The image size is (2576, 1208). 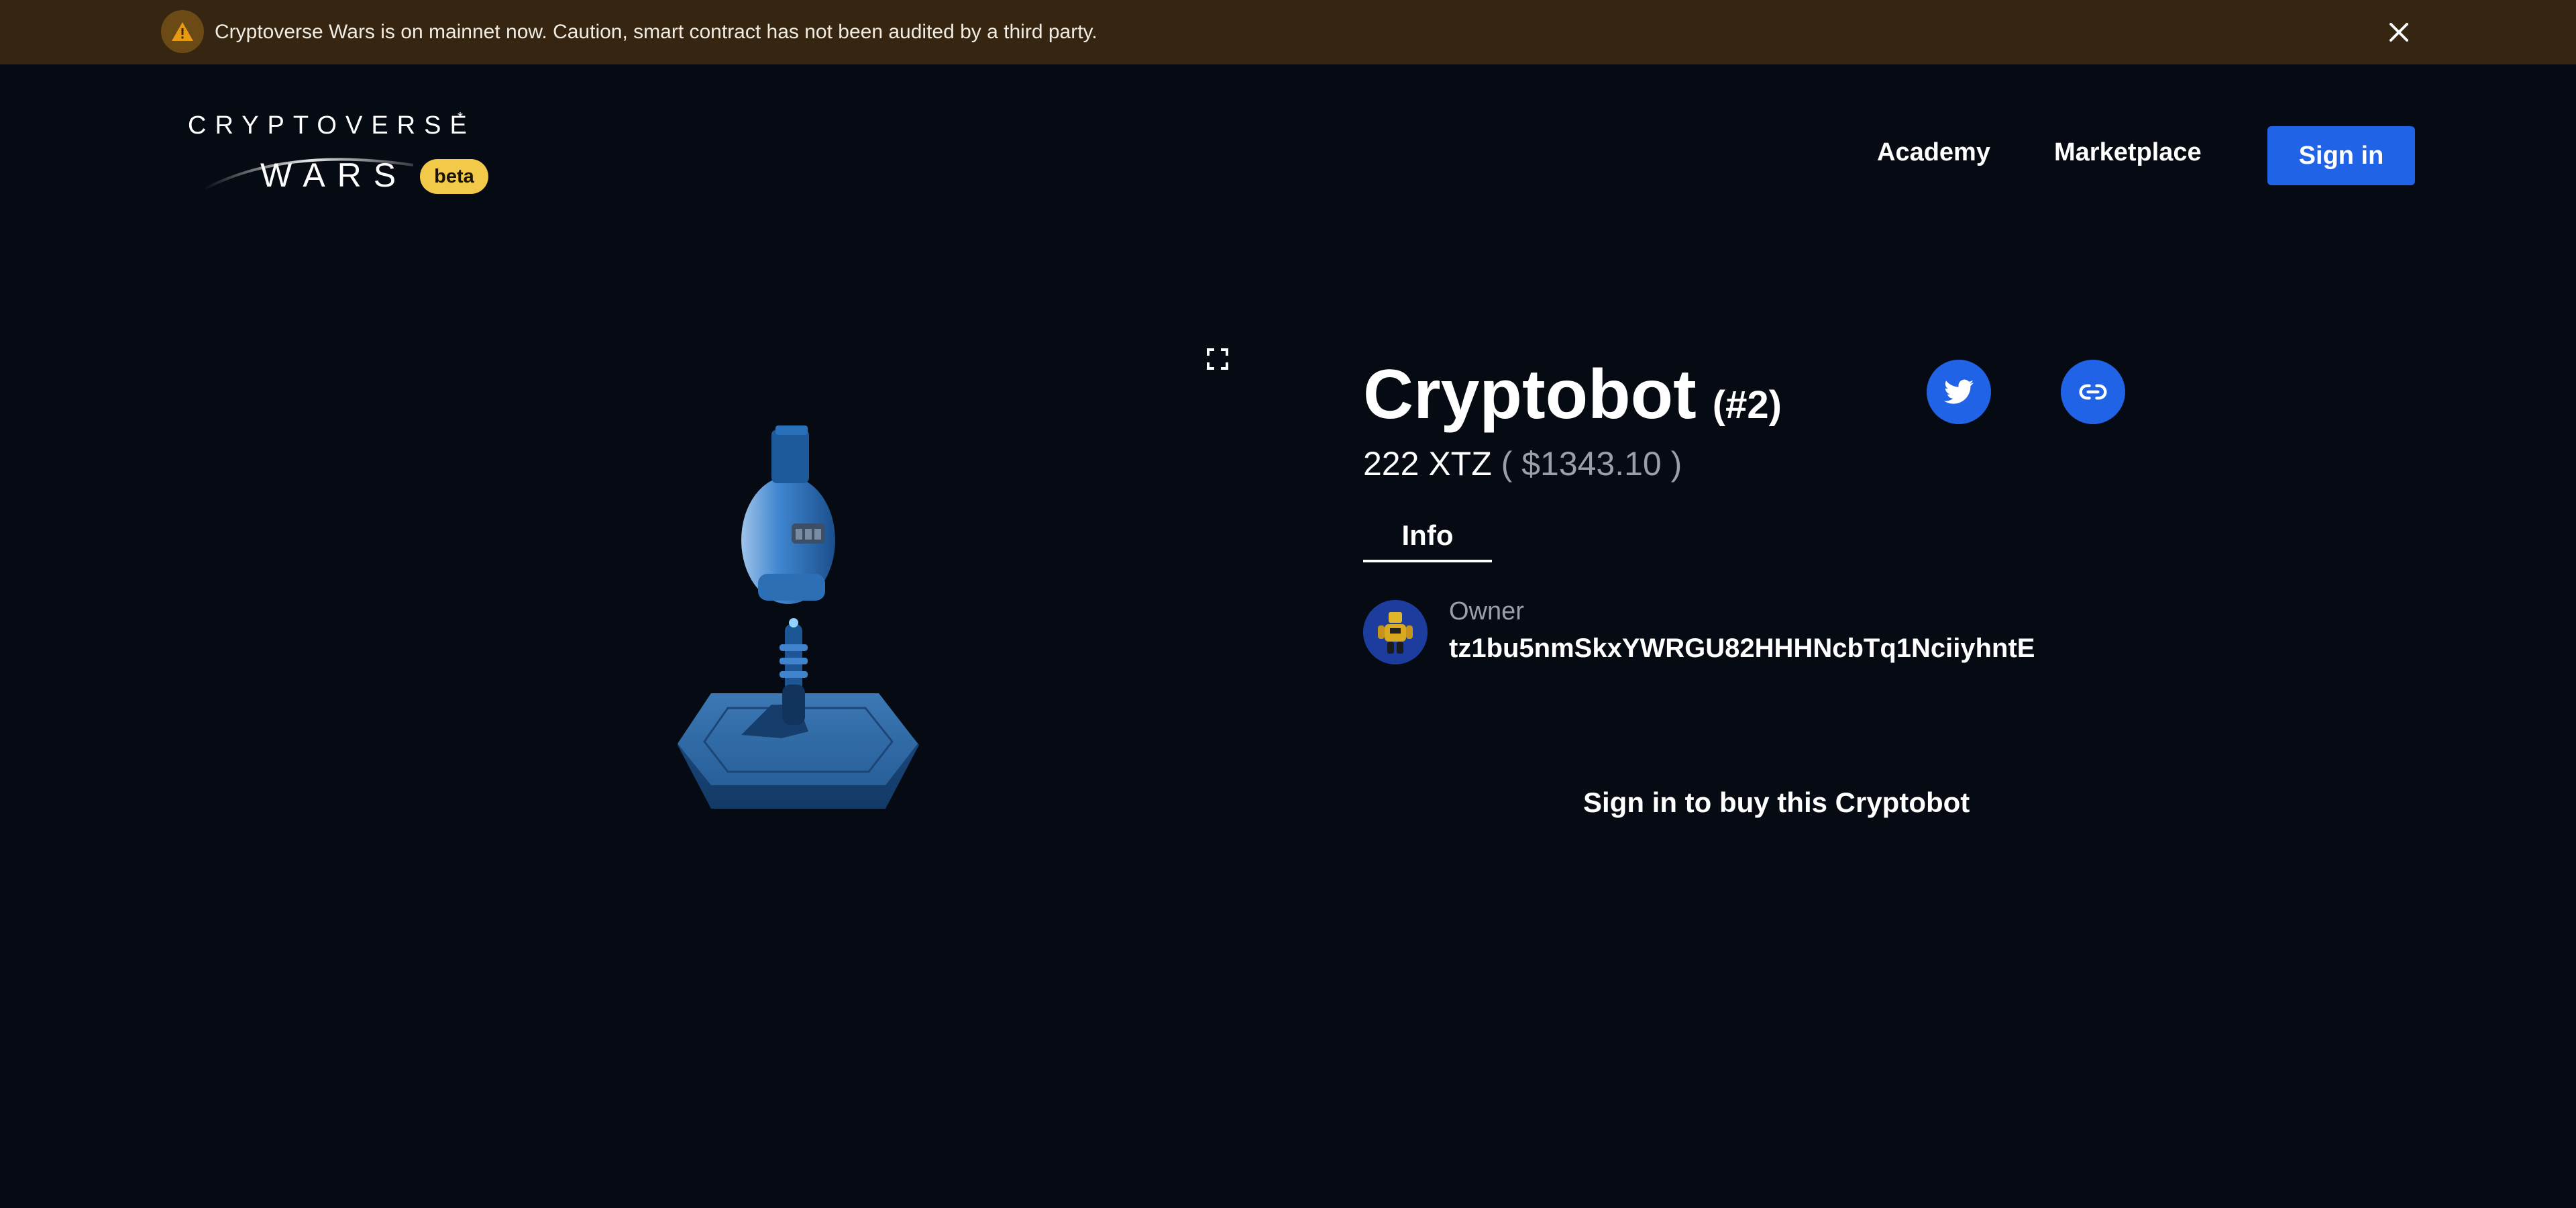 What do you see at coordinates (1933, 152) in the screenshot?
I see `nav-academy: Academy` at bounding box center [1933, 152].